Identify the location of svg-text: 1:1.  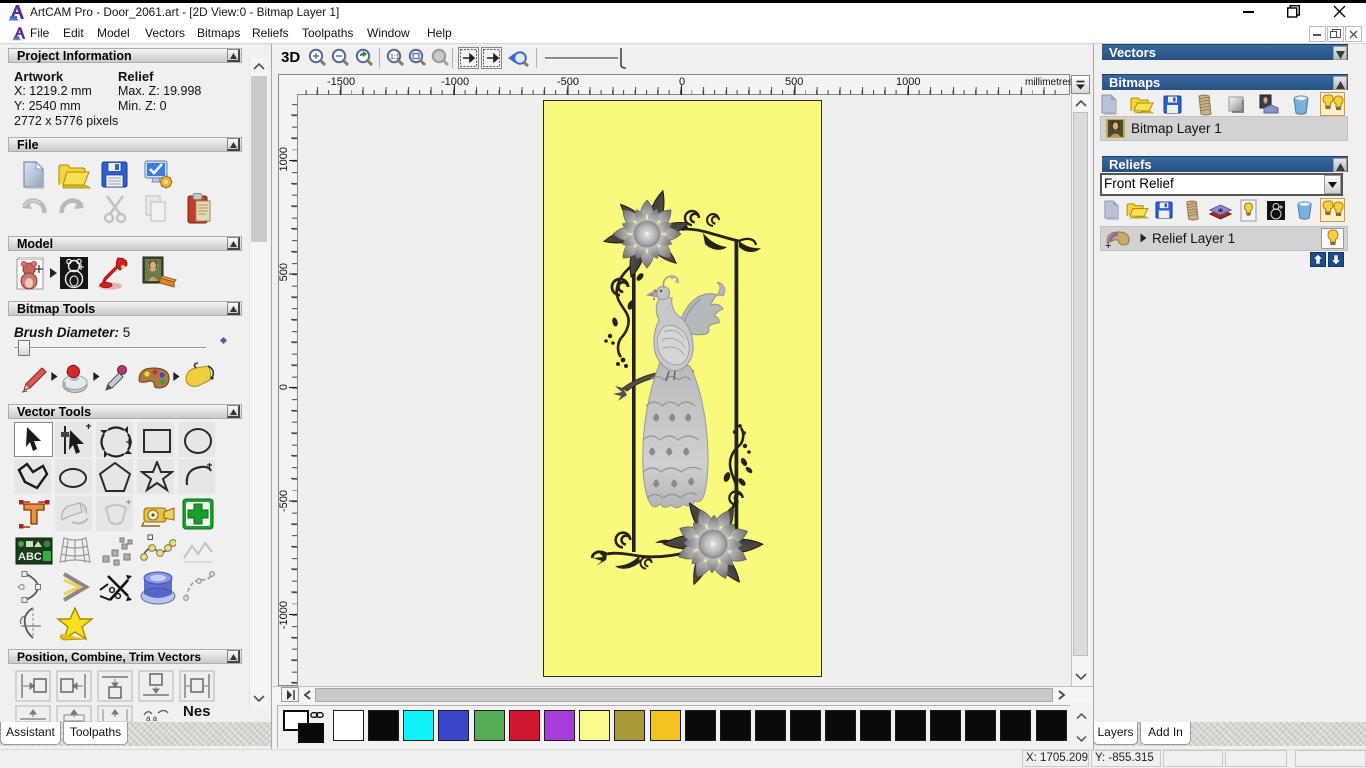
(395, 57).